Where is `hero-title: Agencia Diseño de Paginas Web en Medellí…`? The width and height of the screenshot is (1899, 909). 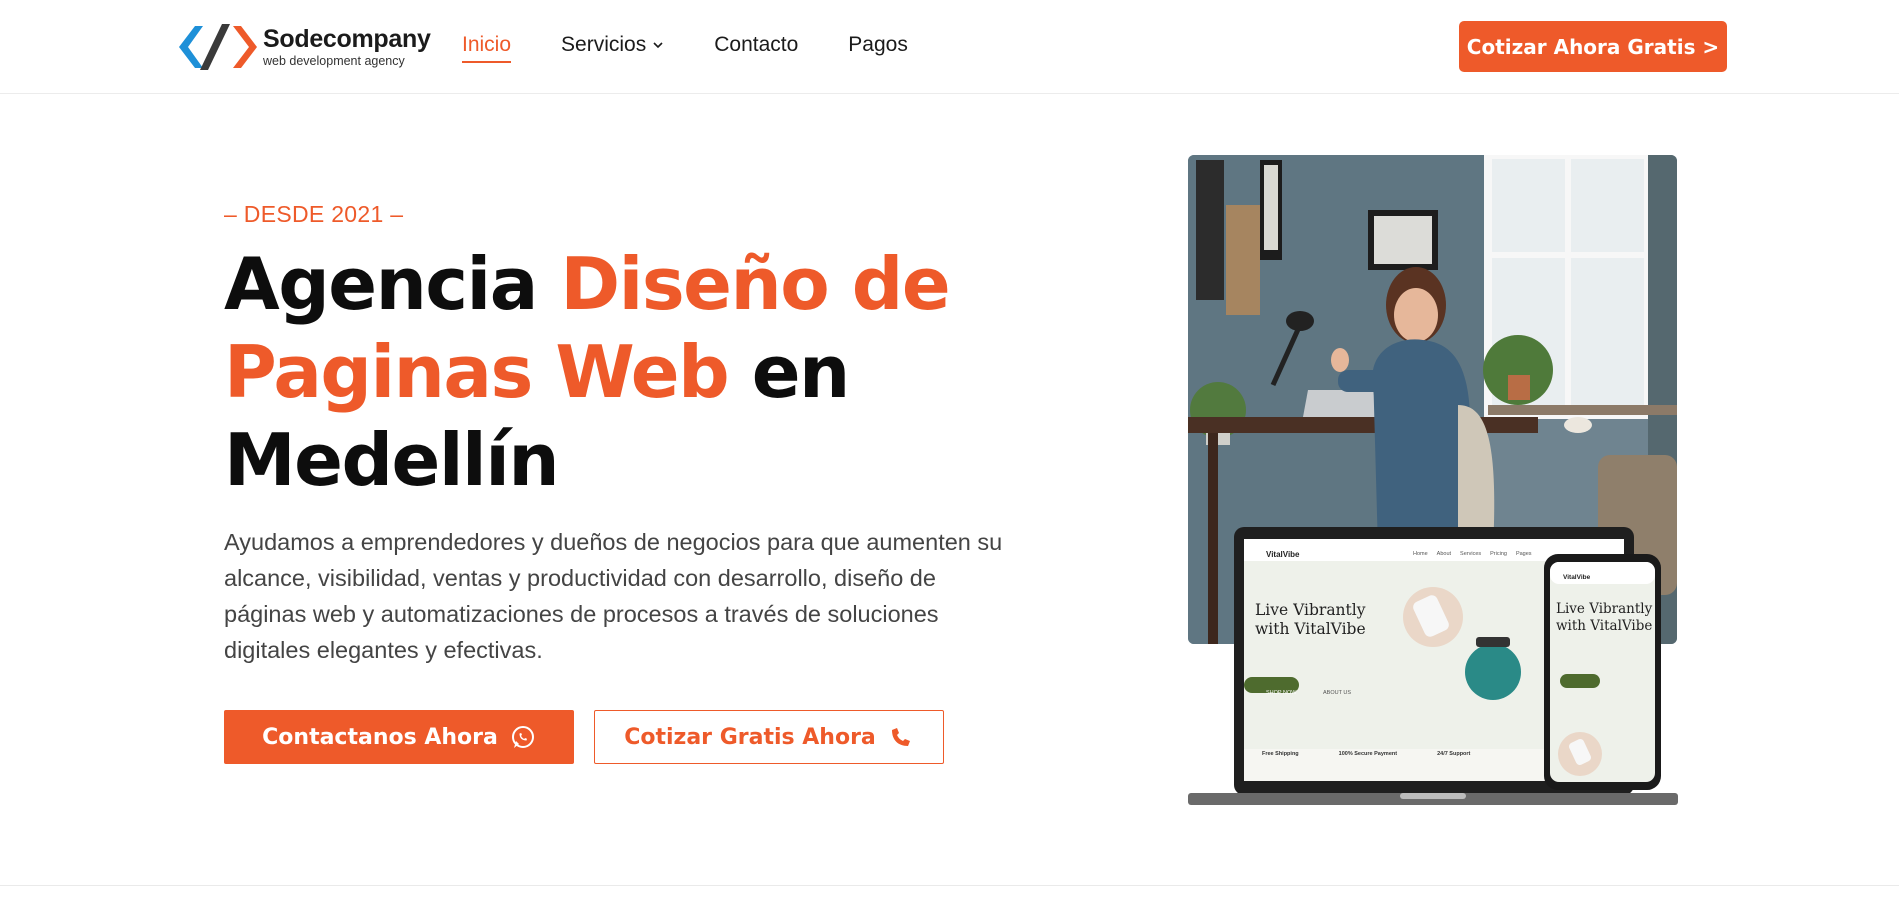 hero-title: Agencia Diseño de Paginas Web en Medellí… is located at coordinates (614, 372).